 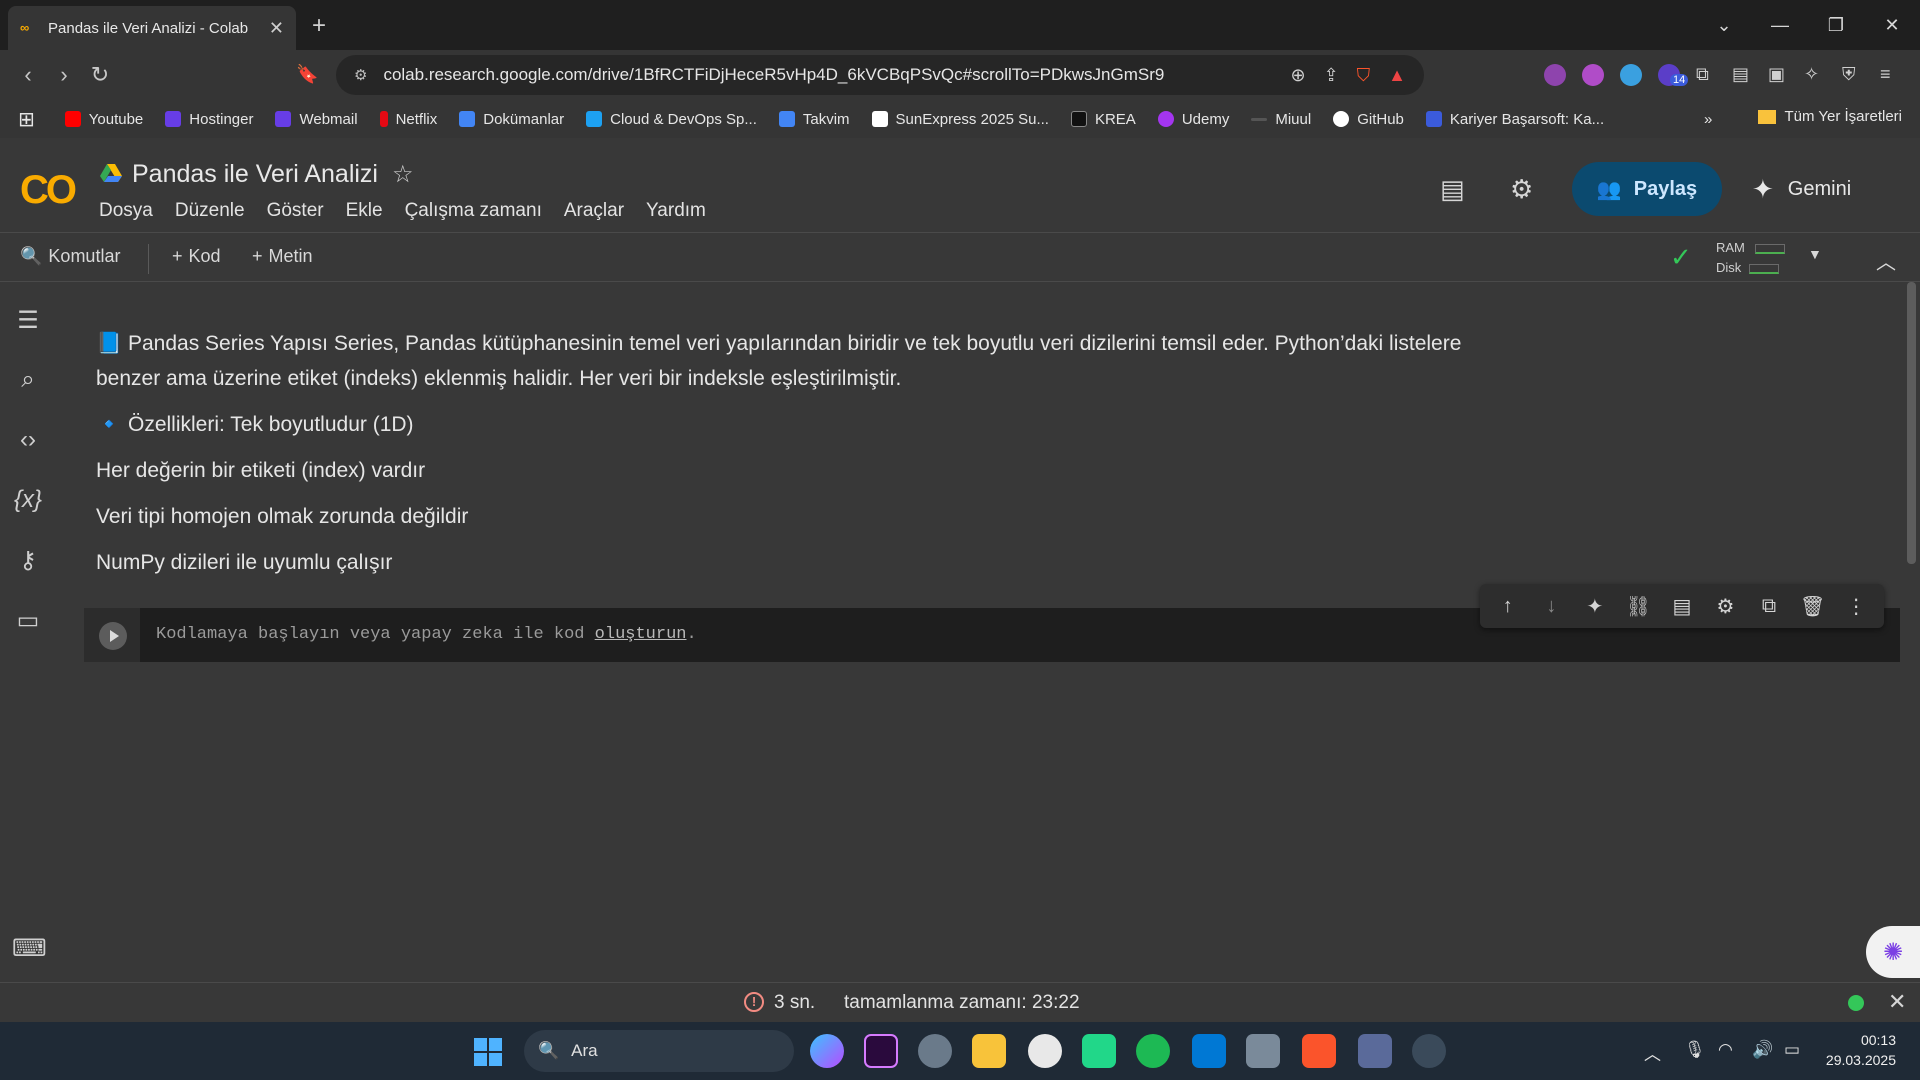 I want to click on resource-monitor: RAM Disk, so click(x=1750, y=258).